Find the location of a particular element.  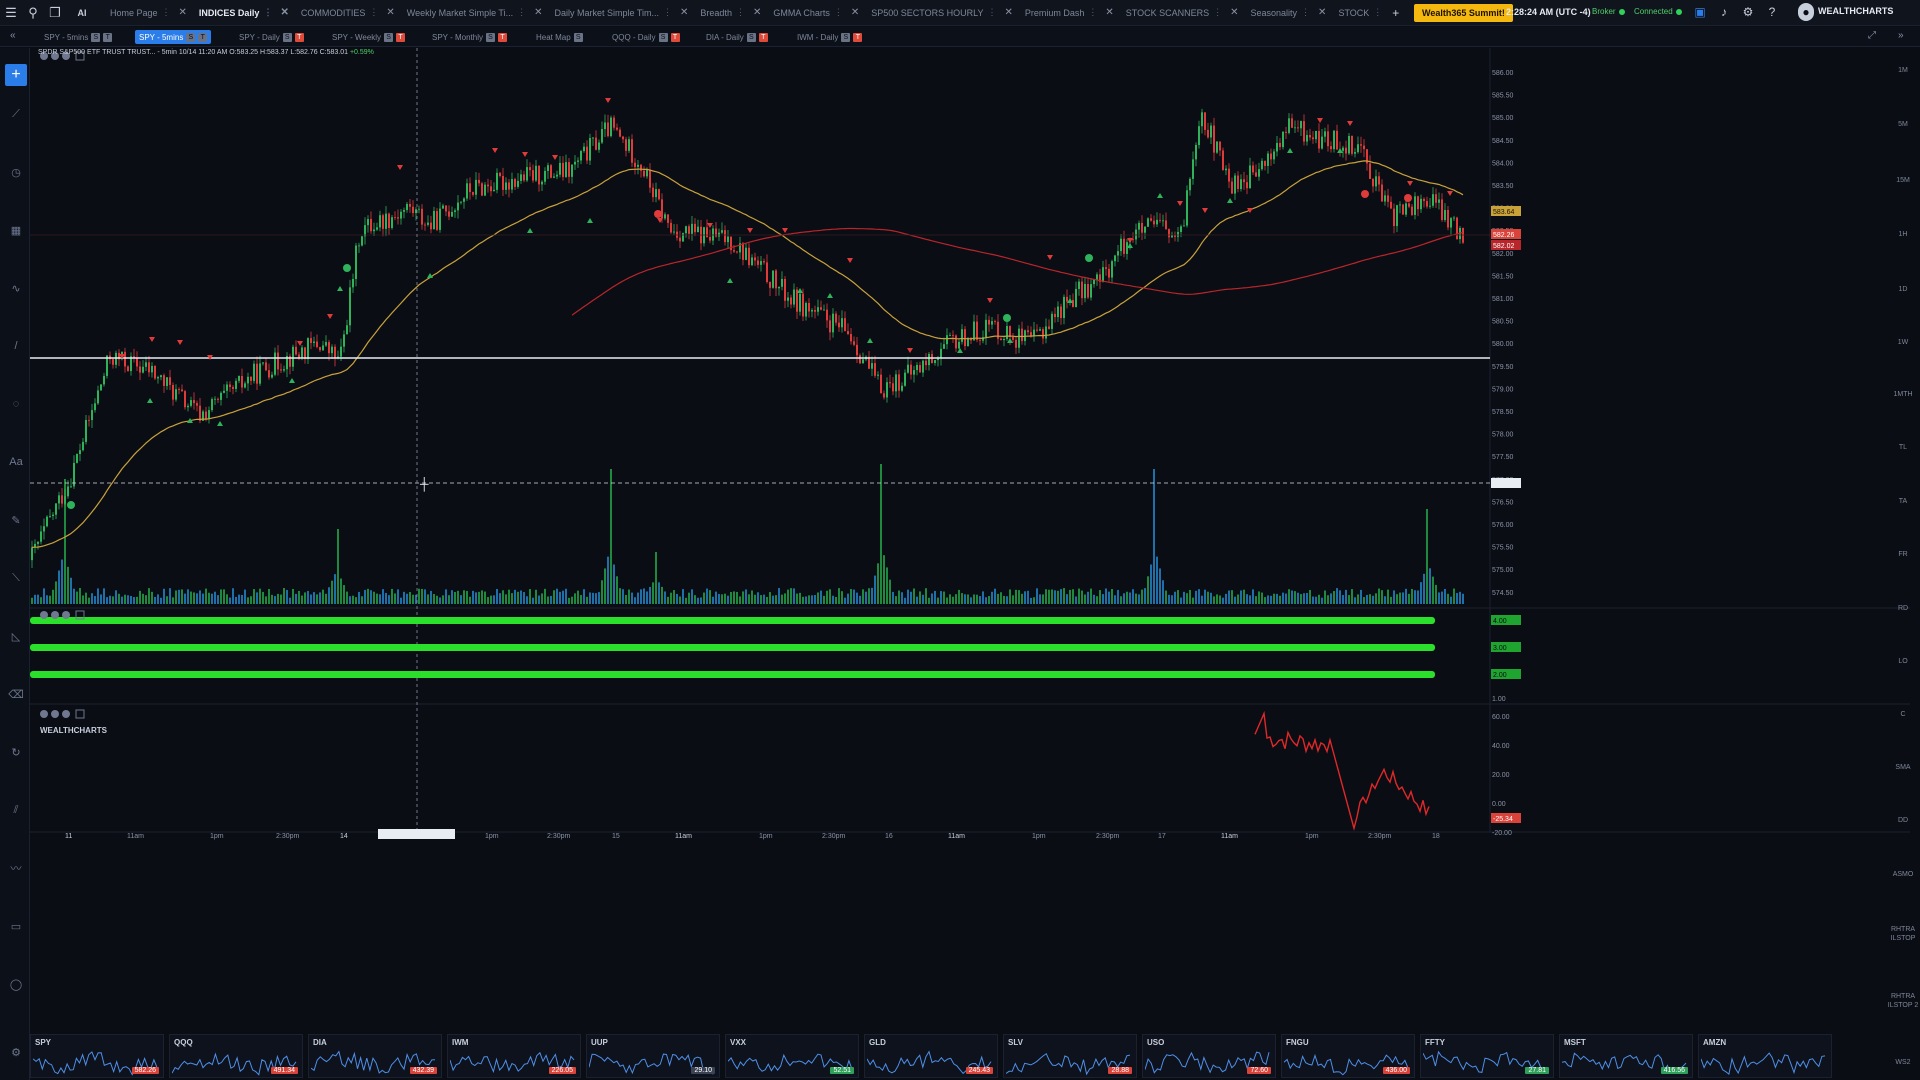

trend-tool-icon: ∿ is located at coordinates (16, 288).